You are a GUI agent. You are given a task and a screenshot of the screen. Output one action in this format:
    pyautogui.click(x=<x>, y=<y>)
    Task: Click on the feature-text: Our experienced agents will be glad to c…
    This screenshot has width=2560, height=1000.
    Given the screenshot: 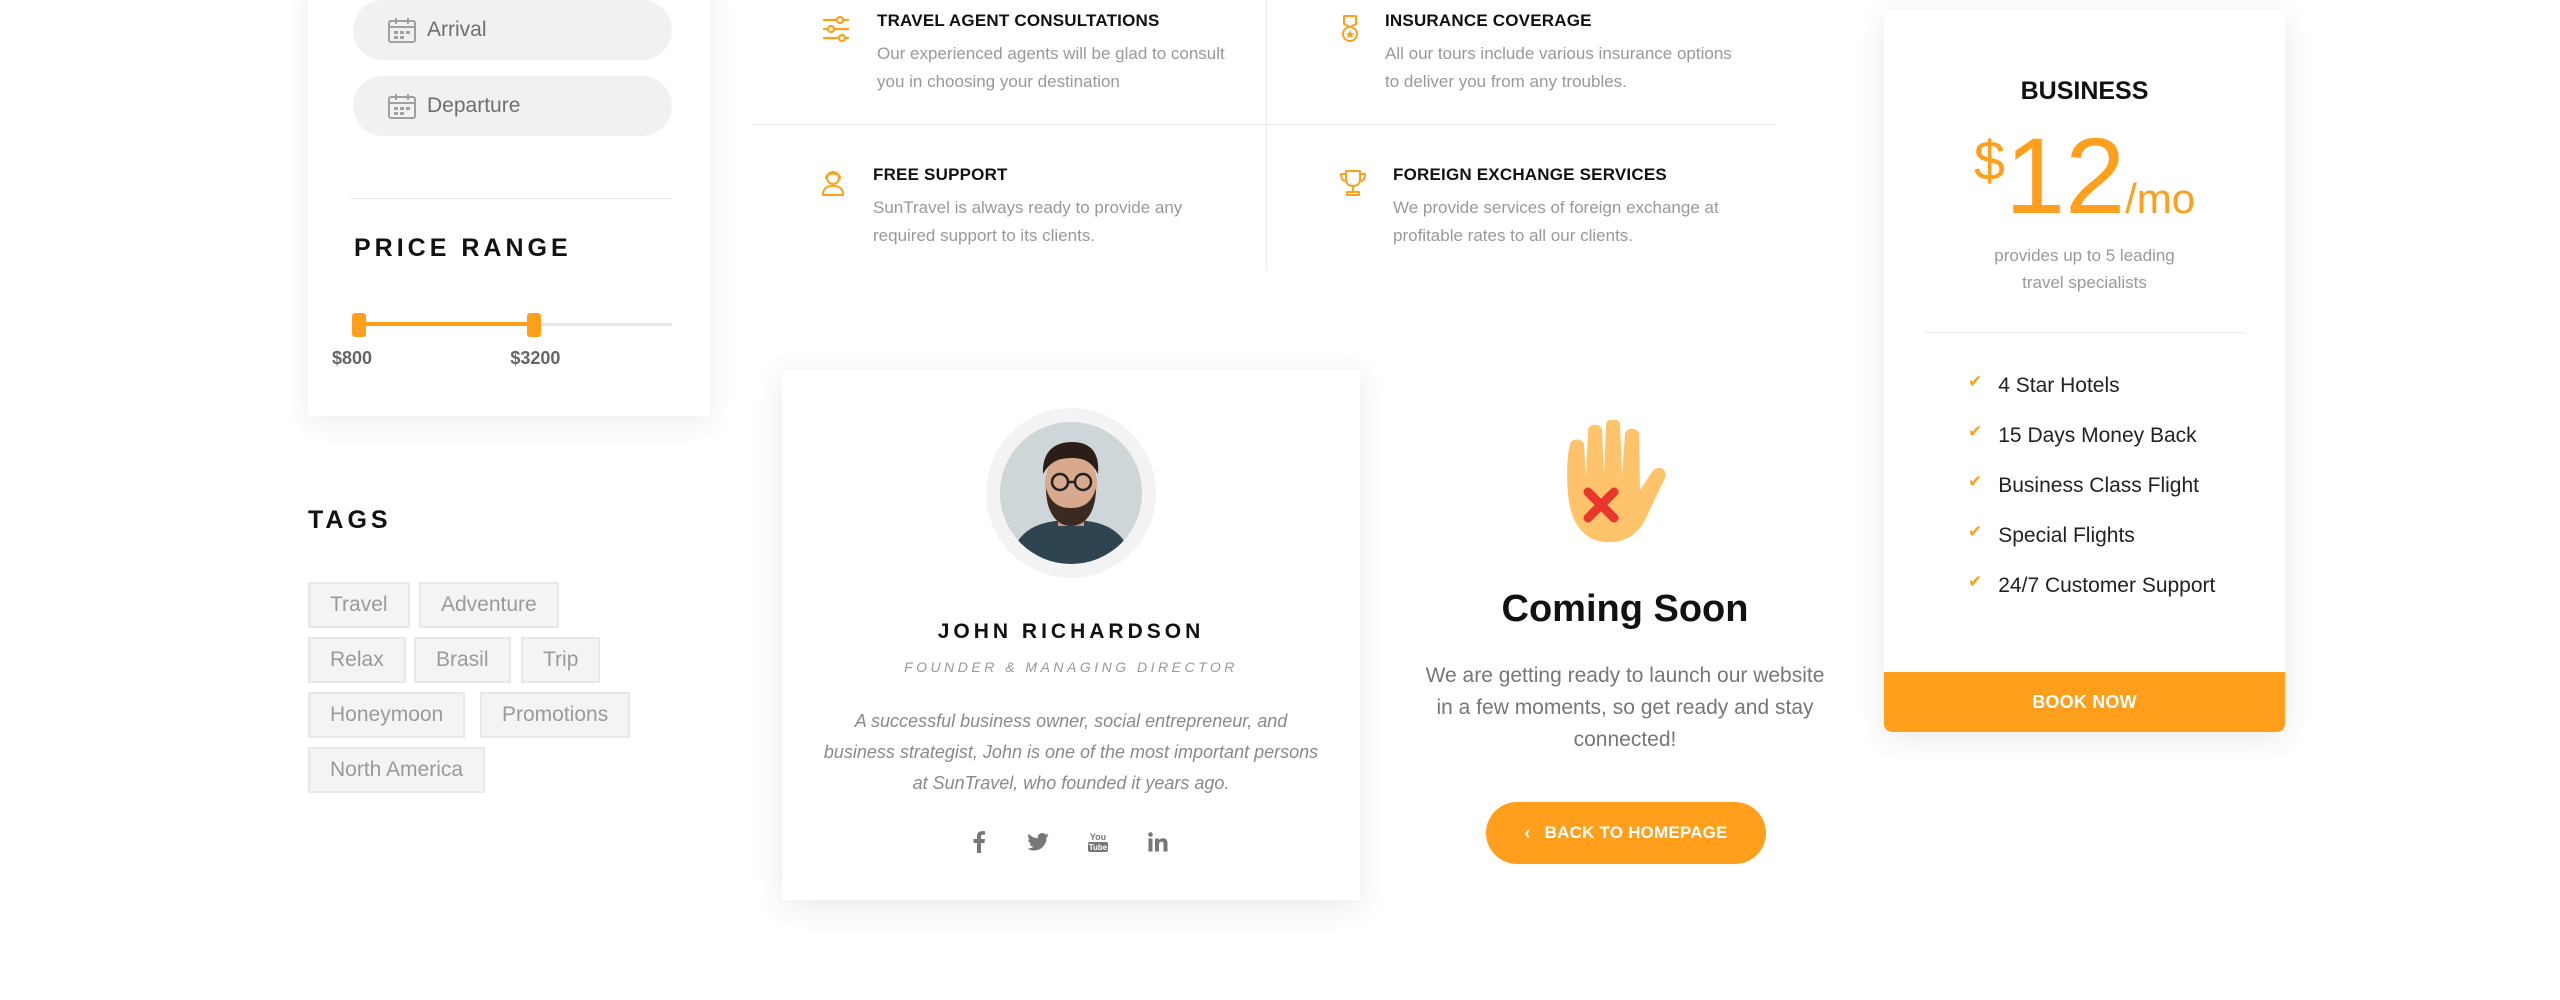 What is the action you would take?
    pyautogui.click(x=1051, y=67)
    